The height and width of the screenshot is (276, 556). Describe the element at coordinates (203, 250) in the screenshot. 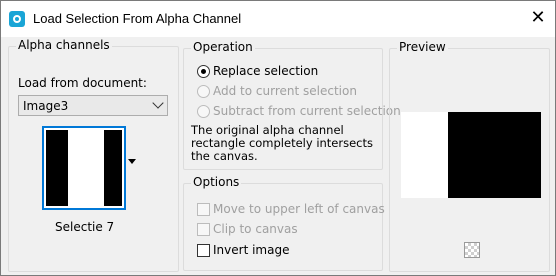

I see `invert-image-checkbox` at that location.